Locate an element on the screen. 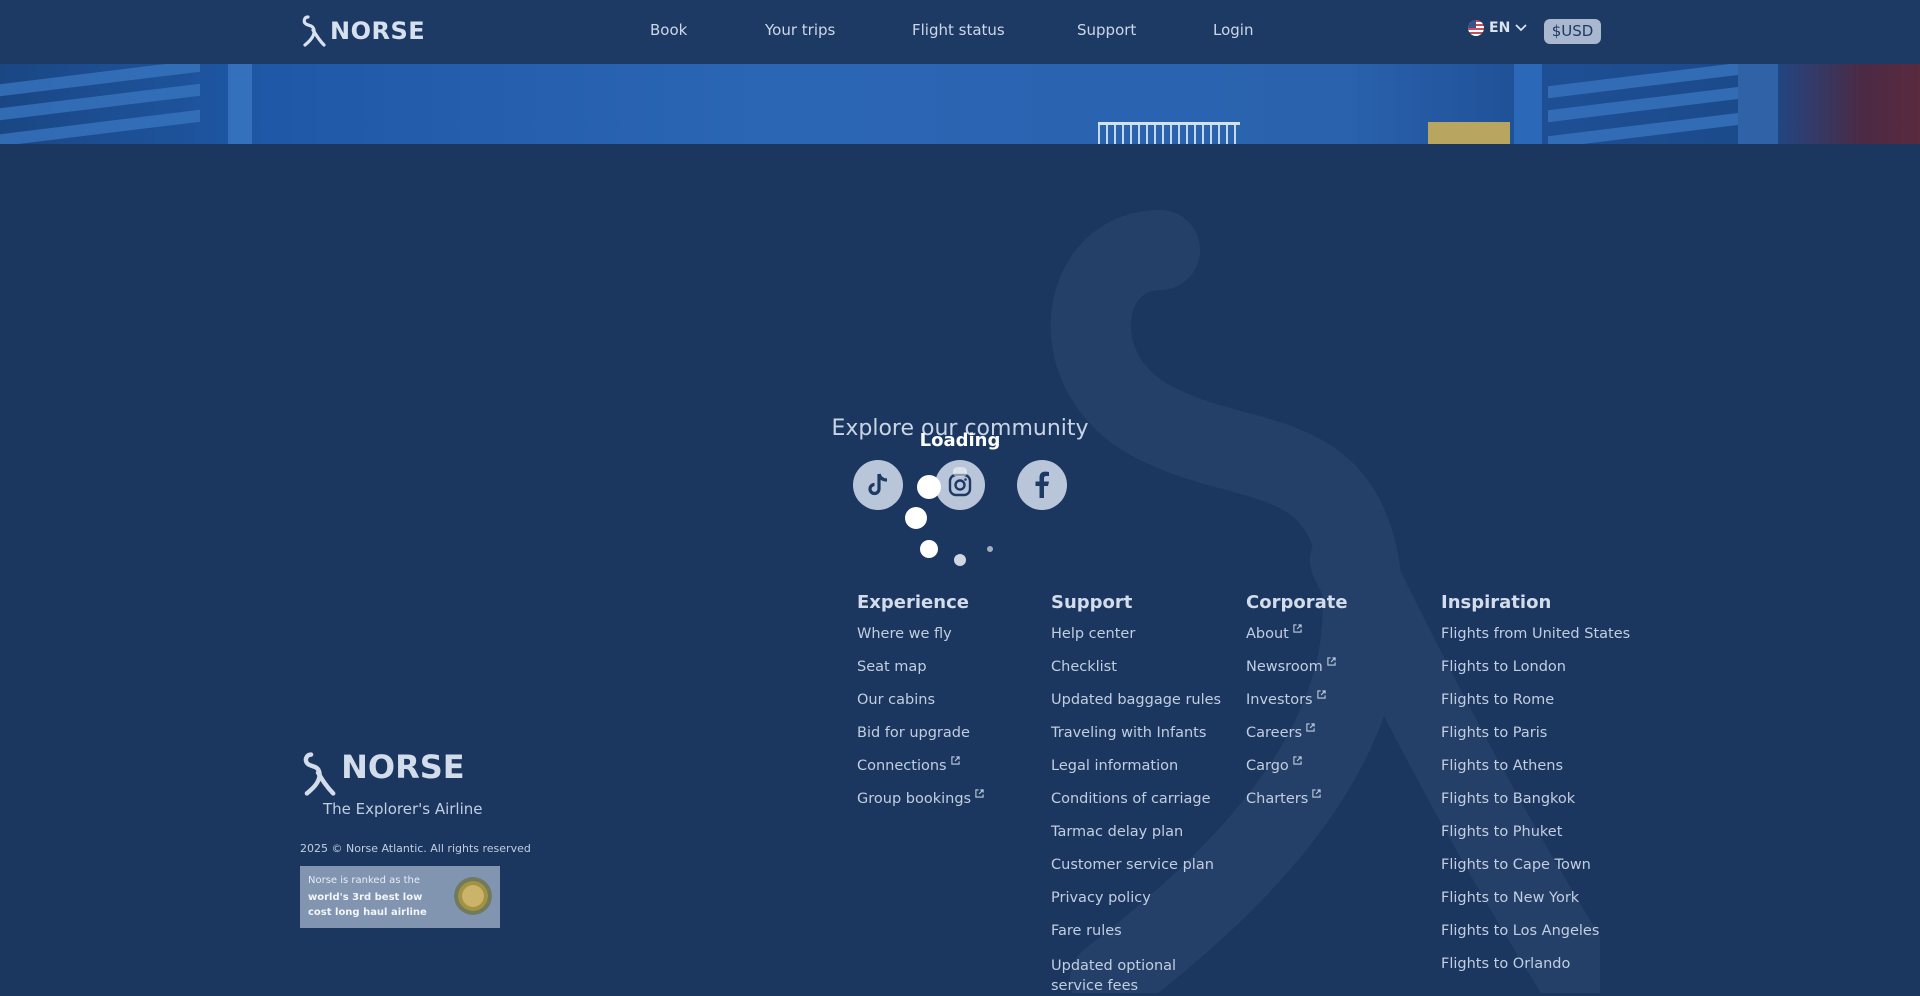 The width and height of the screenshot is (1920, 996). footer-link: Flights to London is located at coordinates (1535, 675).